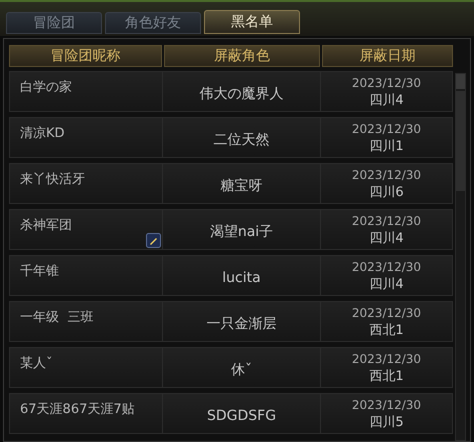 Image resolution: width=474 pixels, height=442 pixels. What do you see at coordinates (241, 324) in the screenshot?
I see `table-cell-text: 一只金渐层` at bounding box center [241, 324].